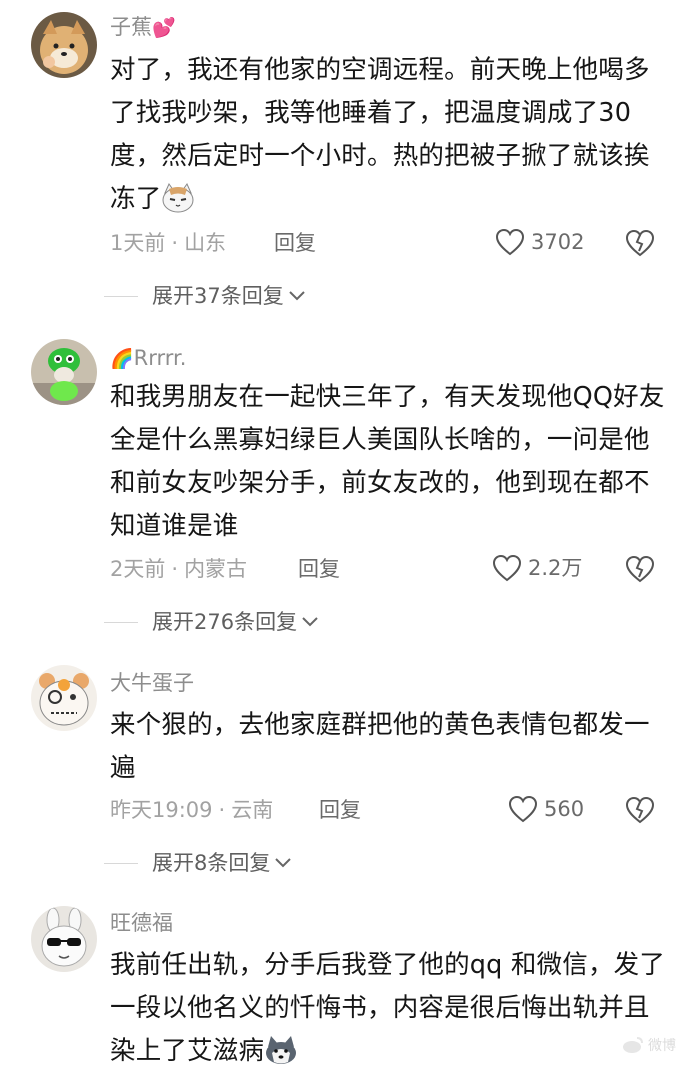  Describe the element at coordinates (205, 243) in the screenshot. I see `location: 山东` at that location.